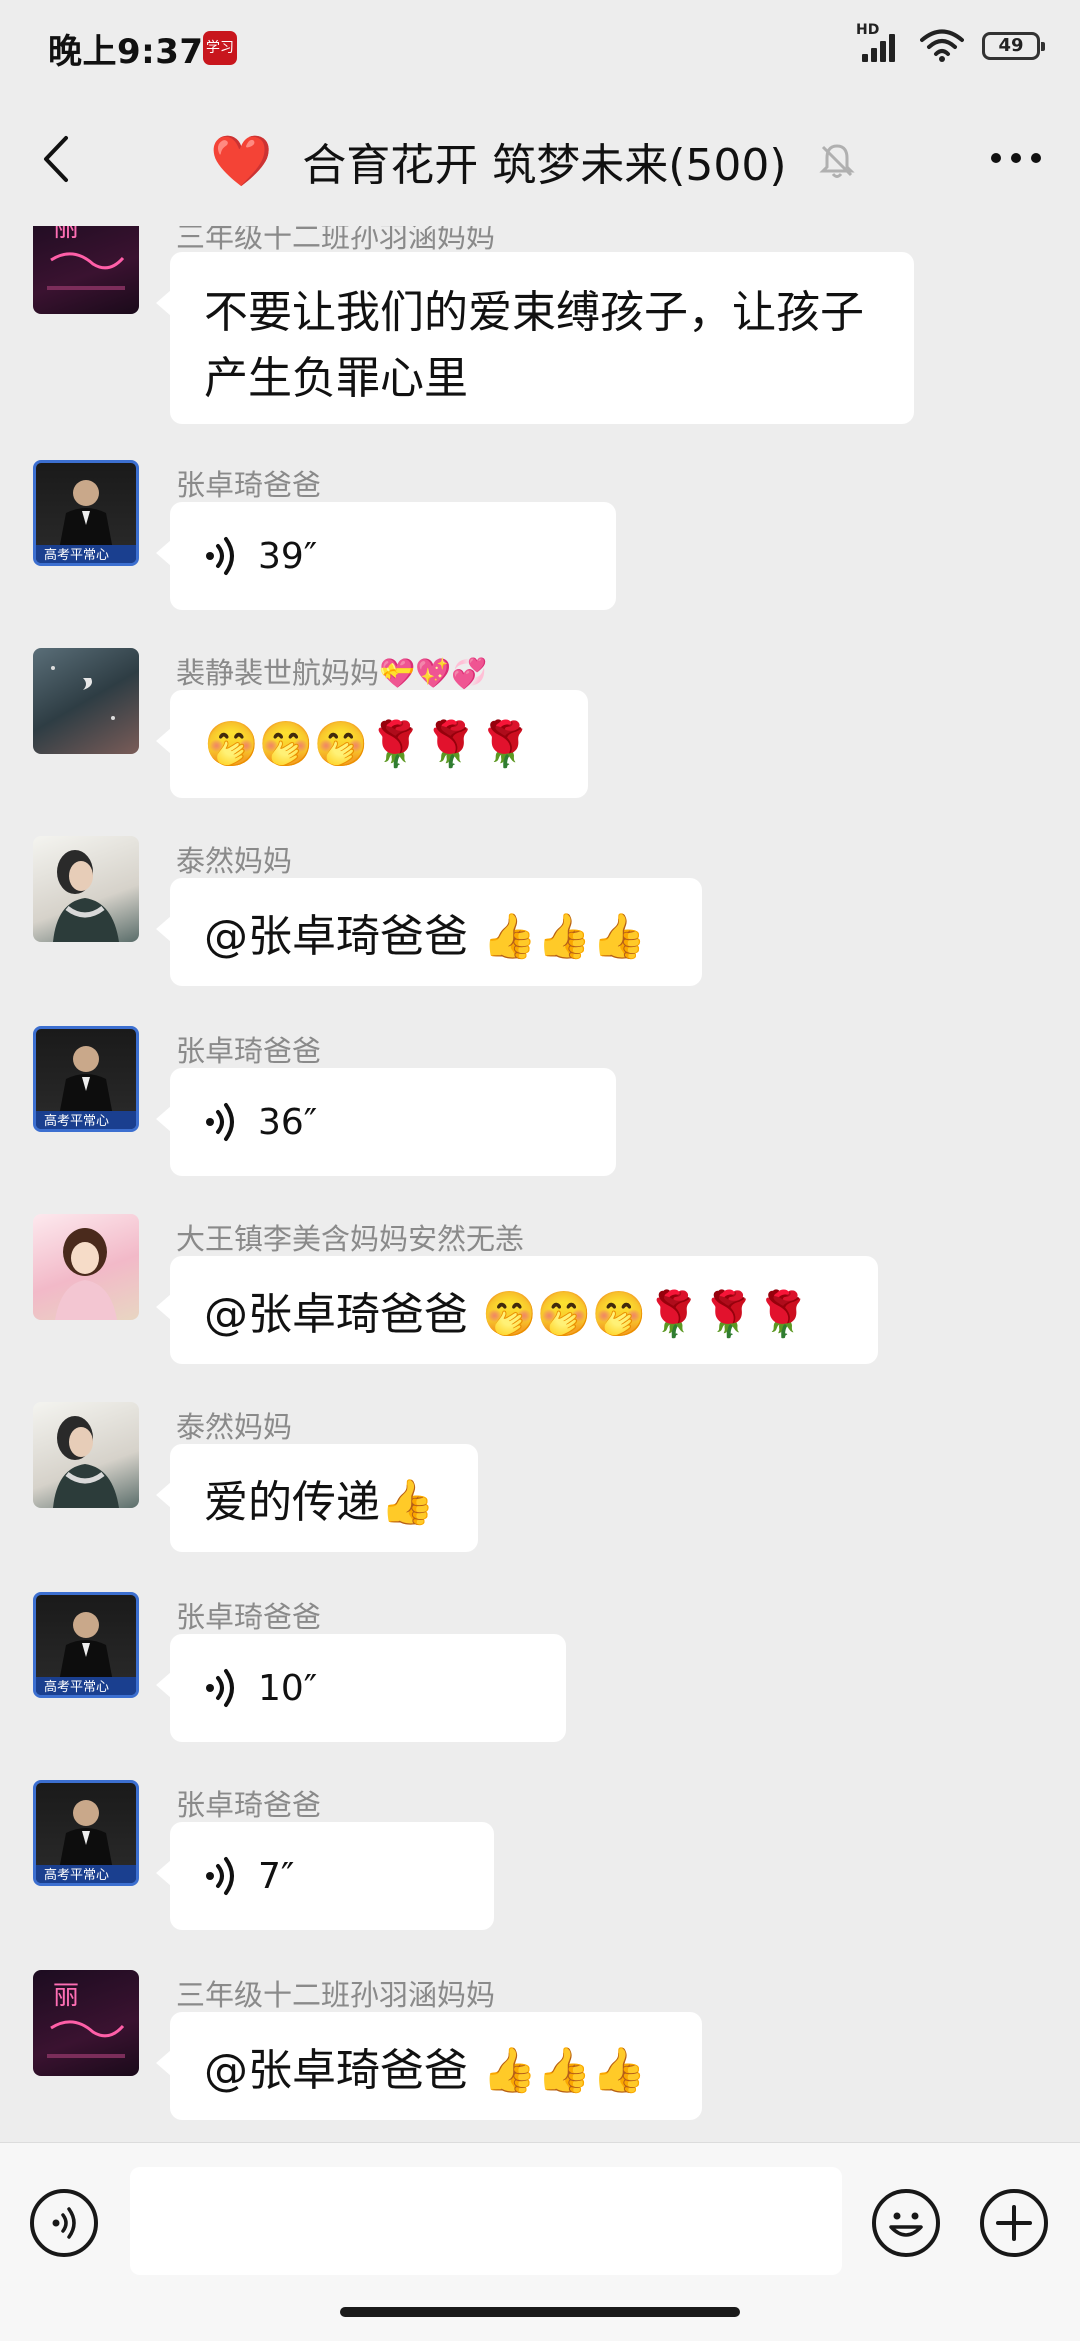 The height and width of the screenshot is (2341, 1080). What do you see at coordinates (879, 44) in the screenshot?
I see `signal-icon: HD` at bounding box center [879, 44].